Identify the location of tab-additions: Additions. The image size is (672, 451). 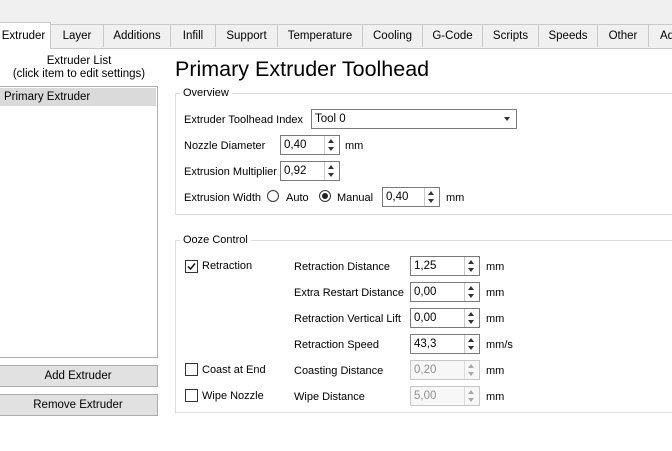
(137, 35).